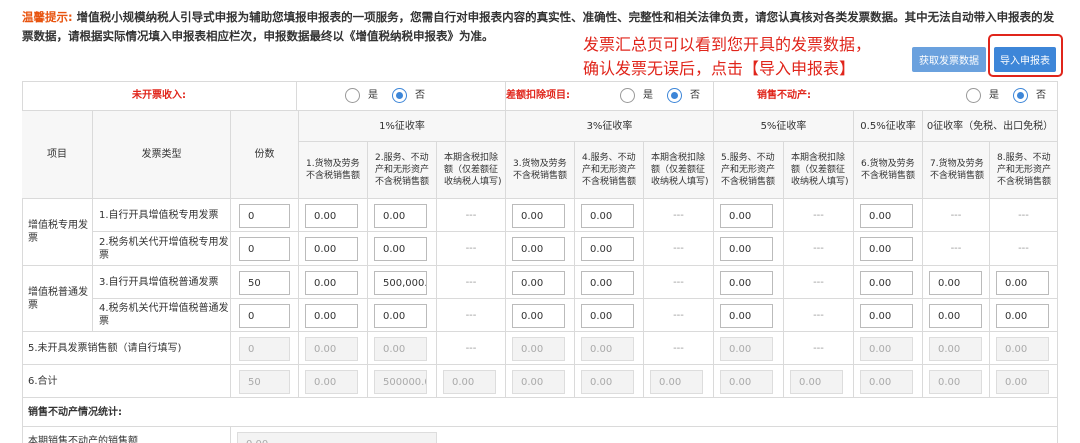 The width and height of the screenshot is (1080, 443). I want to click on uninvoiced-yes-radio, so click(352, 95).